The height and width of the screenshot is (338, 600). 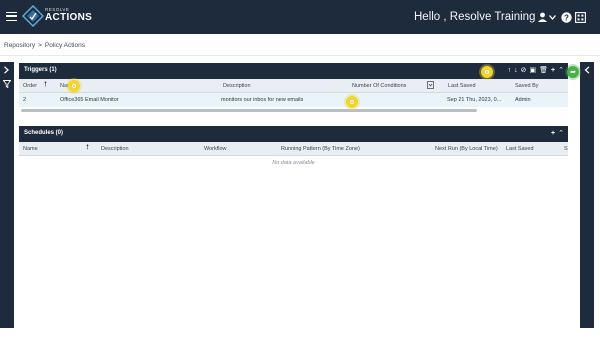 I want to click on cell-order: 2, so click(x=25, y=100).